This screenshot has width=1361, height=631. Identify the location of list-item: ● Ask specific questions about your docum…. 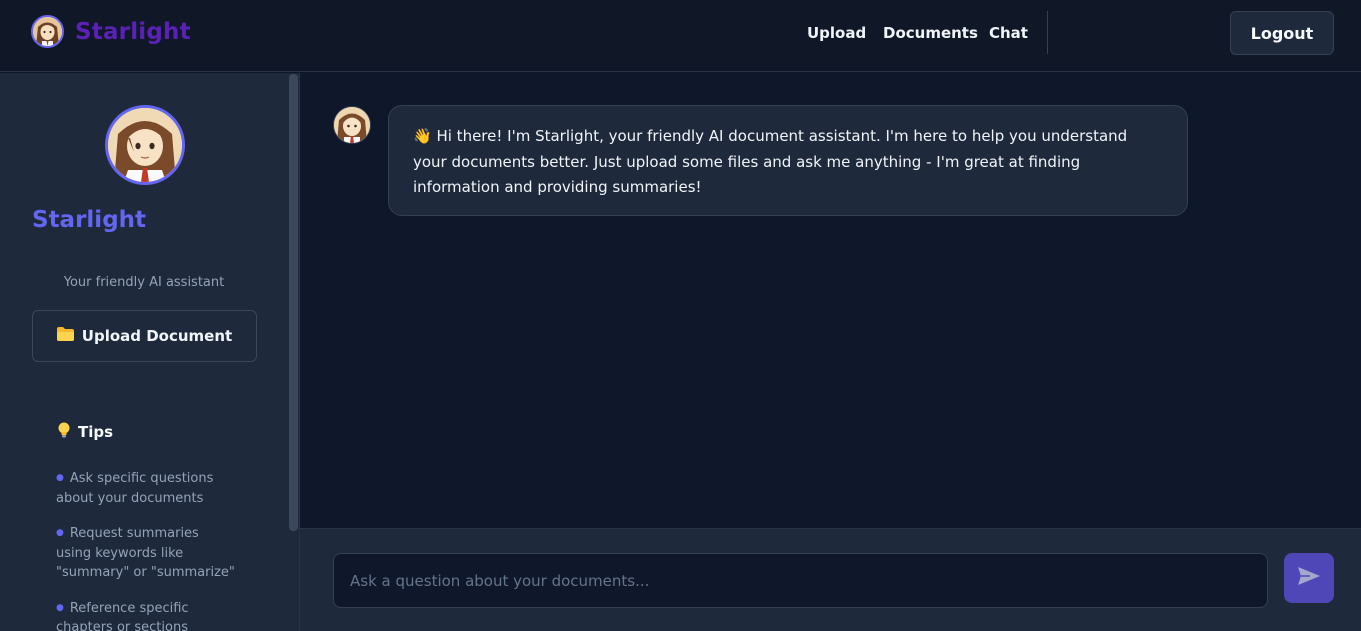
(135, 488).